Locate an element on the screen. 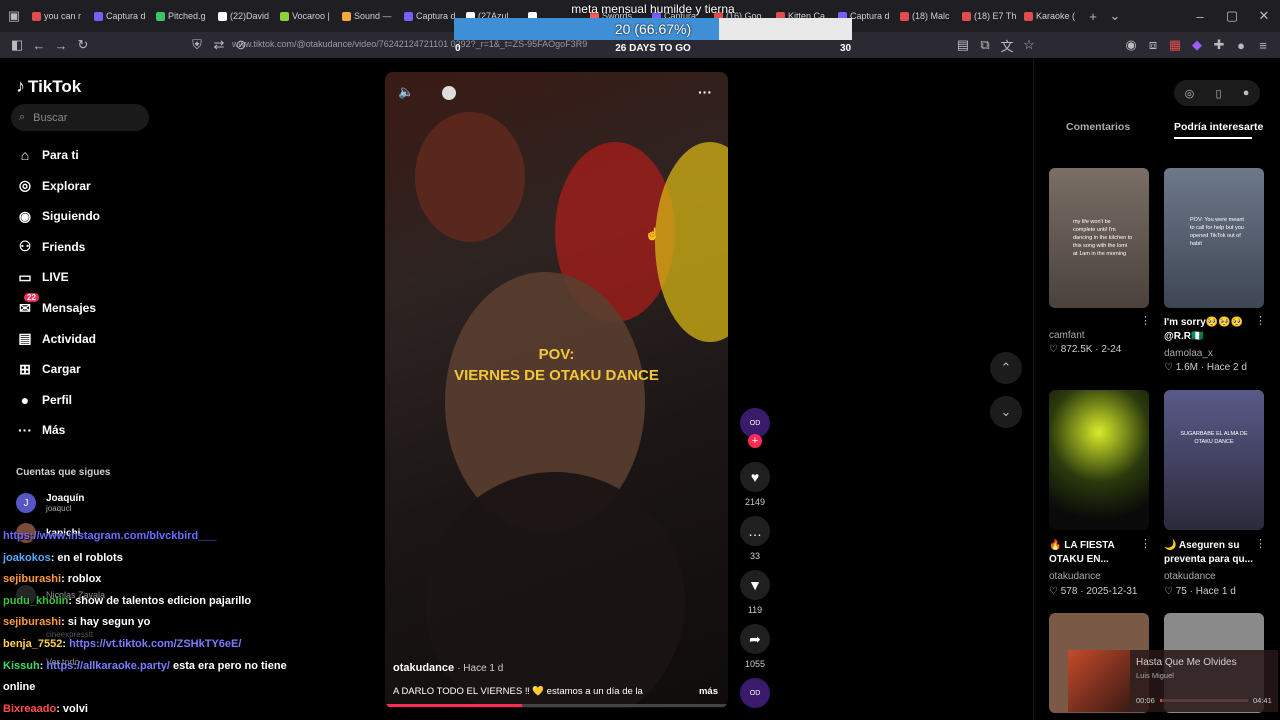 This screenshot has width=1280, height=720. permissions-icon: ⇄ is located at coordinates (219, 45).